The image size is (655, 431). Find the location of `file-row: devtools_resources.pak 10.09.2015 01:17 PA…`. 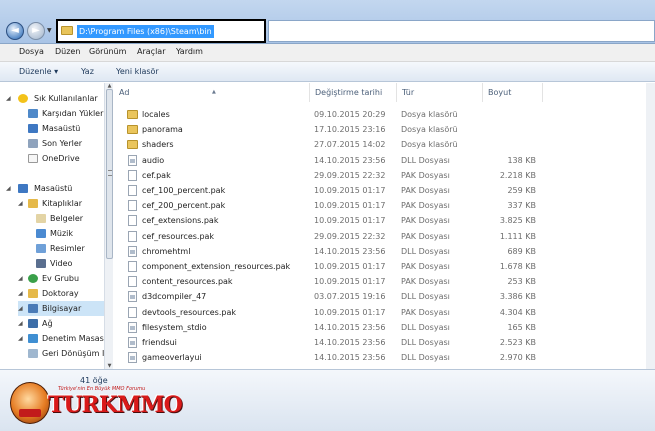

file-row: devtools_resources.pak 10.09.2015 01:17 PA… is located at coordinates (384, 312).